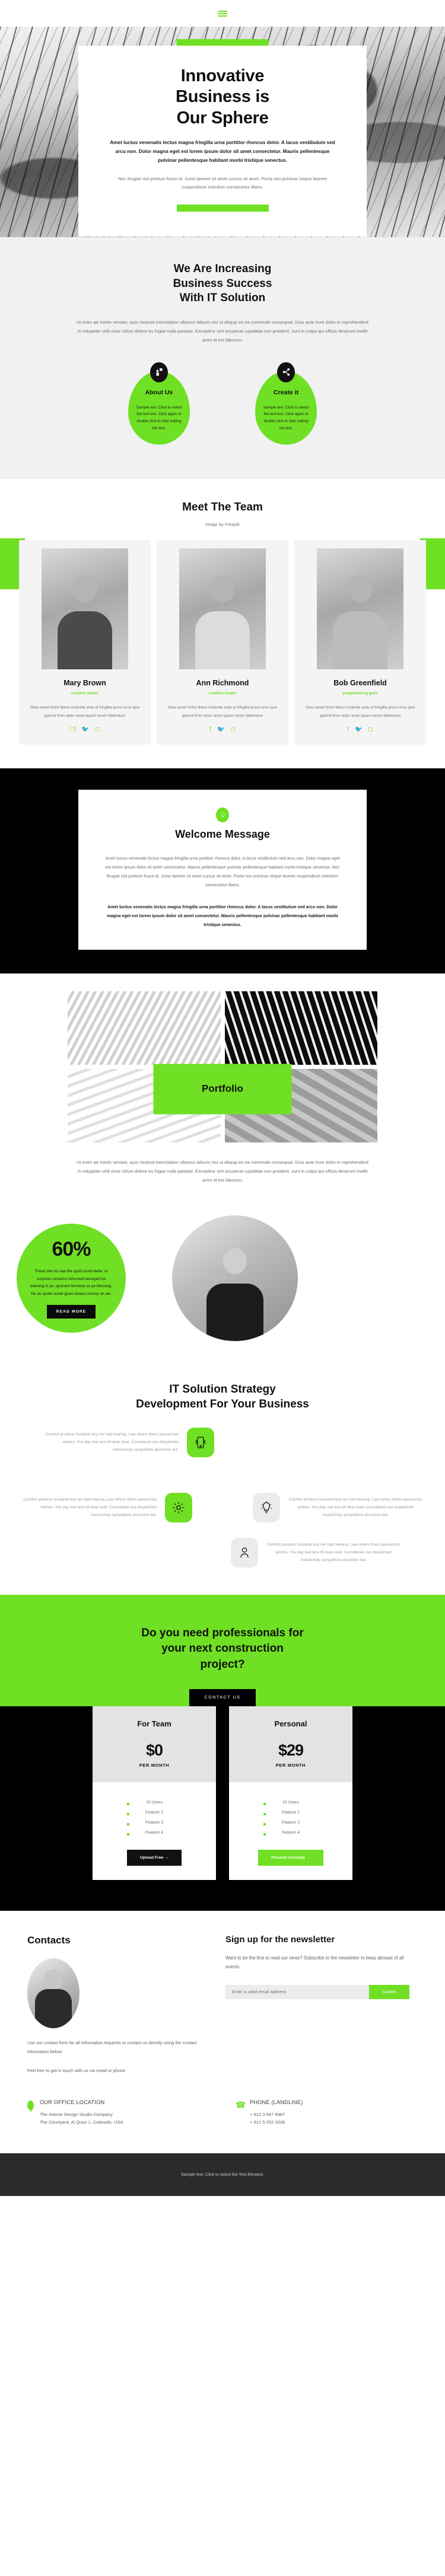 The height and width of the screenshot is (2576, 445). I want to click on list-item: Feature 2, so click(154, 1813).